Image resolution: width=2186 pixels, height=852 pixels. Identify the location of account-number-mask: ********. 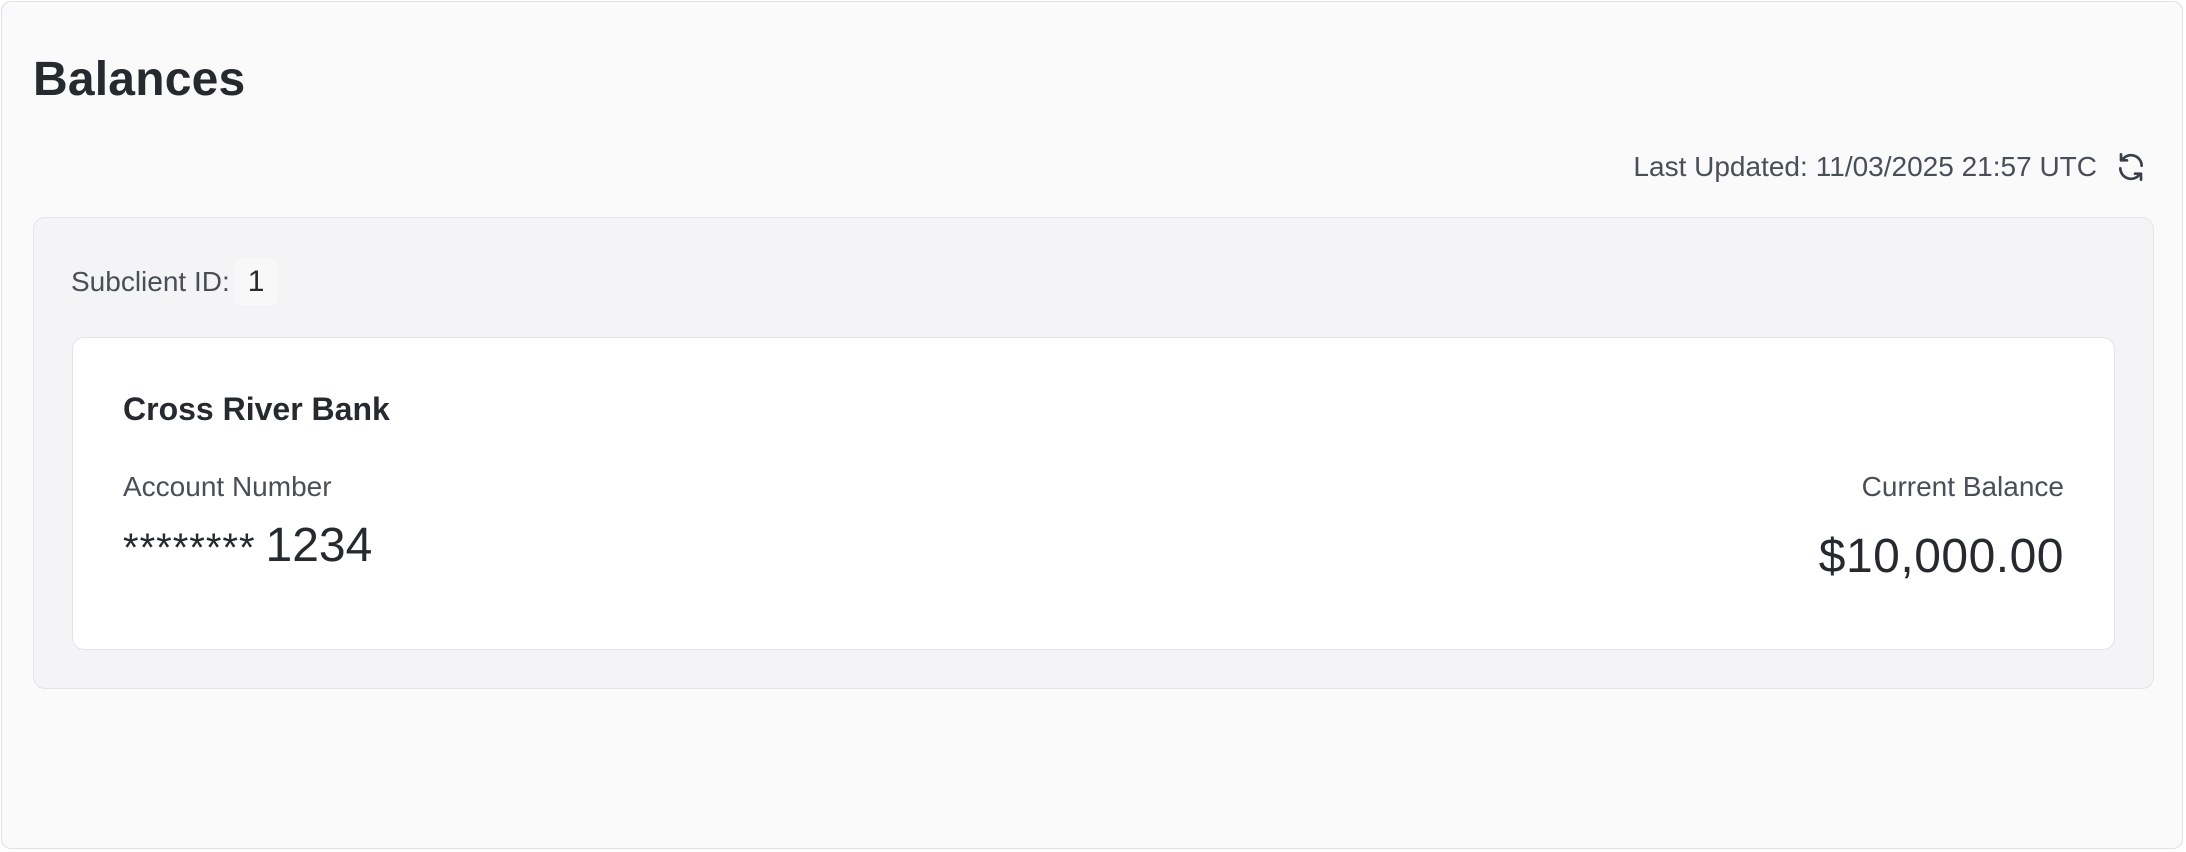
(189, 548).